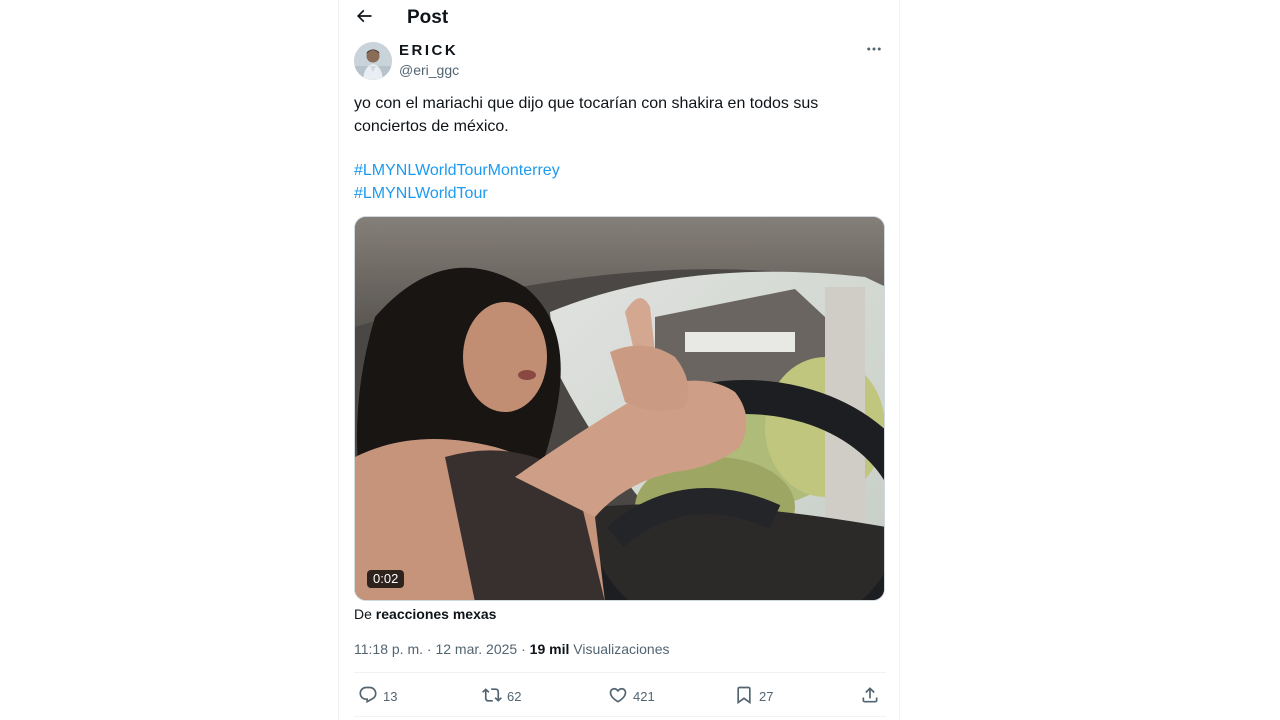 The height and width of the screenshot is (720, 1280). I want to click on bookmark-icon, so click(744, 696).